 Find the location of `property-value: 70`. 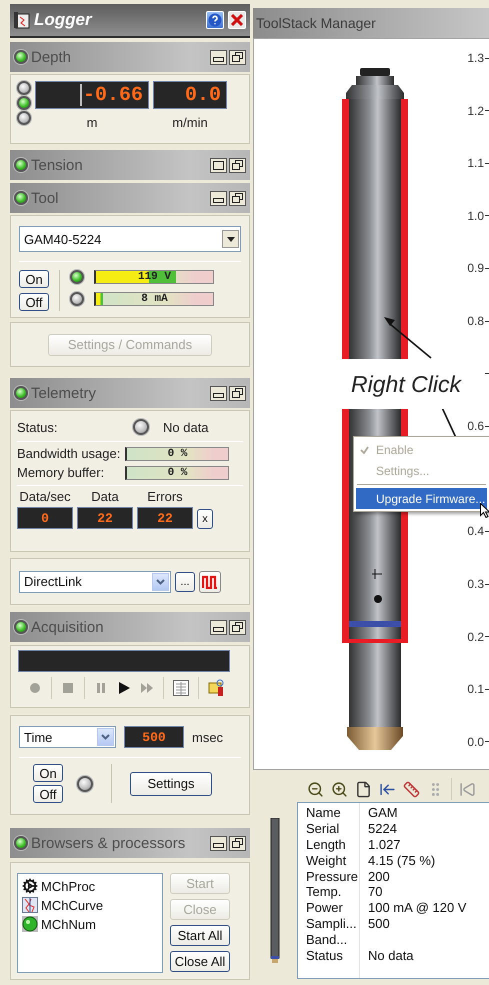

property-value: 70 is located at coordinates (374, 892).